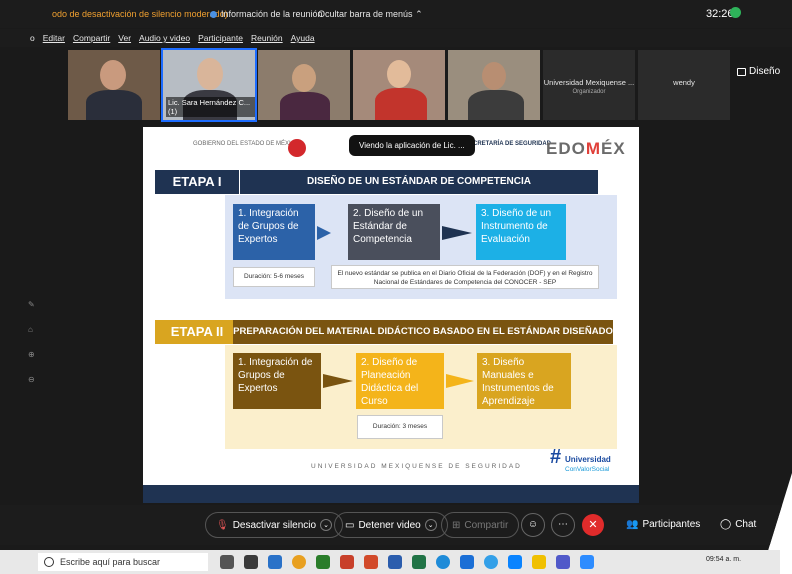 The image size is (792, 574). I want to click on chrome-icon, so click(299, 562).